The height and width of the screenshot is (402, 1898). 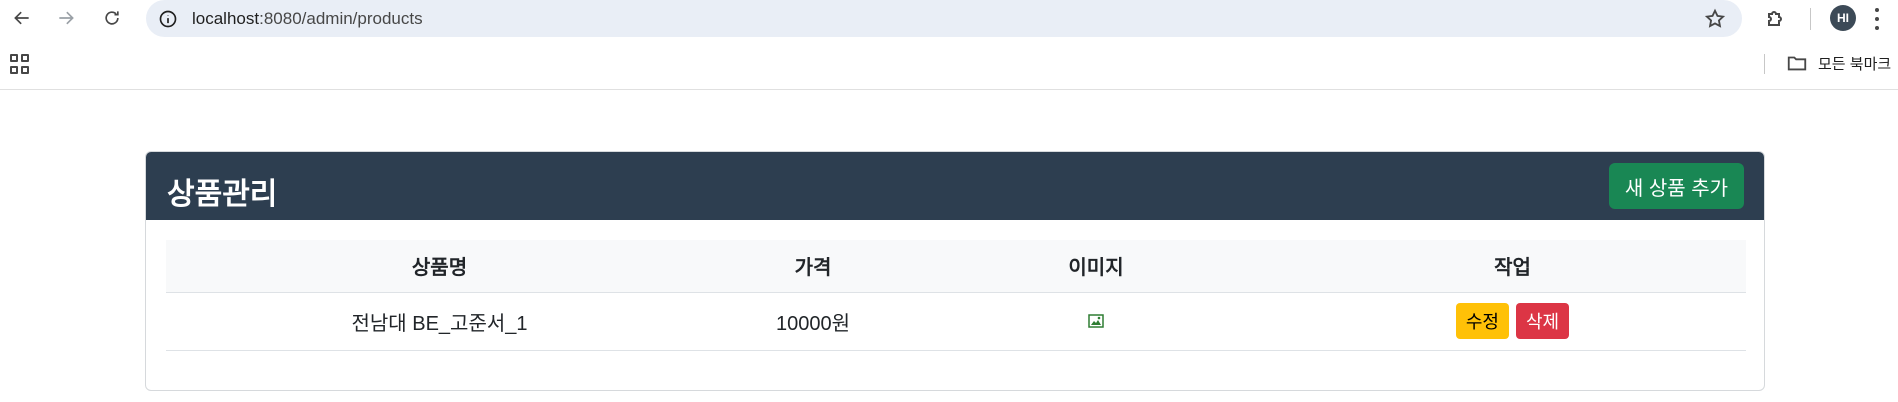 What do you see at coordinates (66, 18) in the screenshot?
I see `forward-arrow-icon` at bounding box center [66, 18].